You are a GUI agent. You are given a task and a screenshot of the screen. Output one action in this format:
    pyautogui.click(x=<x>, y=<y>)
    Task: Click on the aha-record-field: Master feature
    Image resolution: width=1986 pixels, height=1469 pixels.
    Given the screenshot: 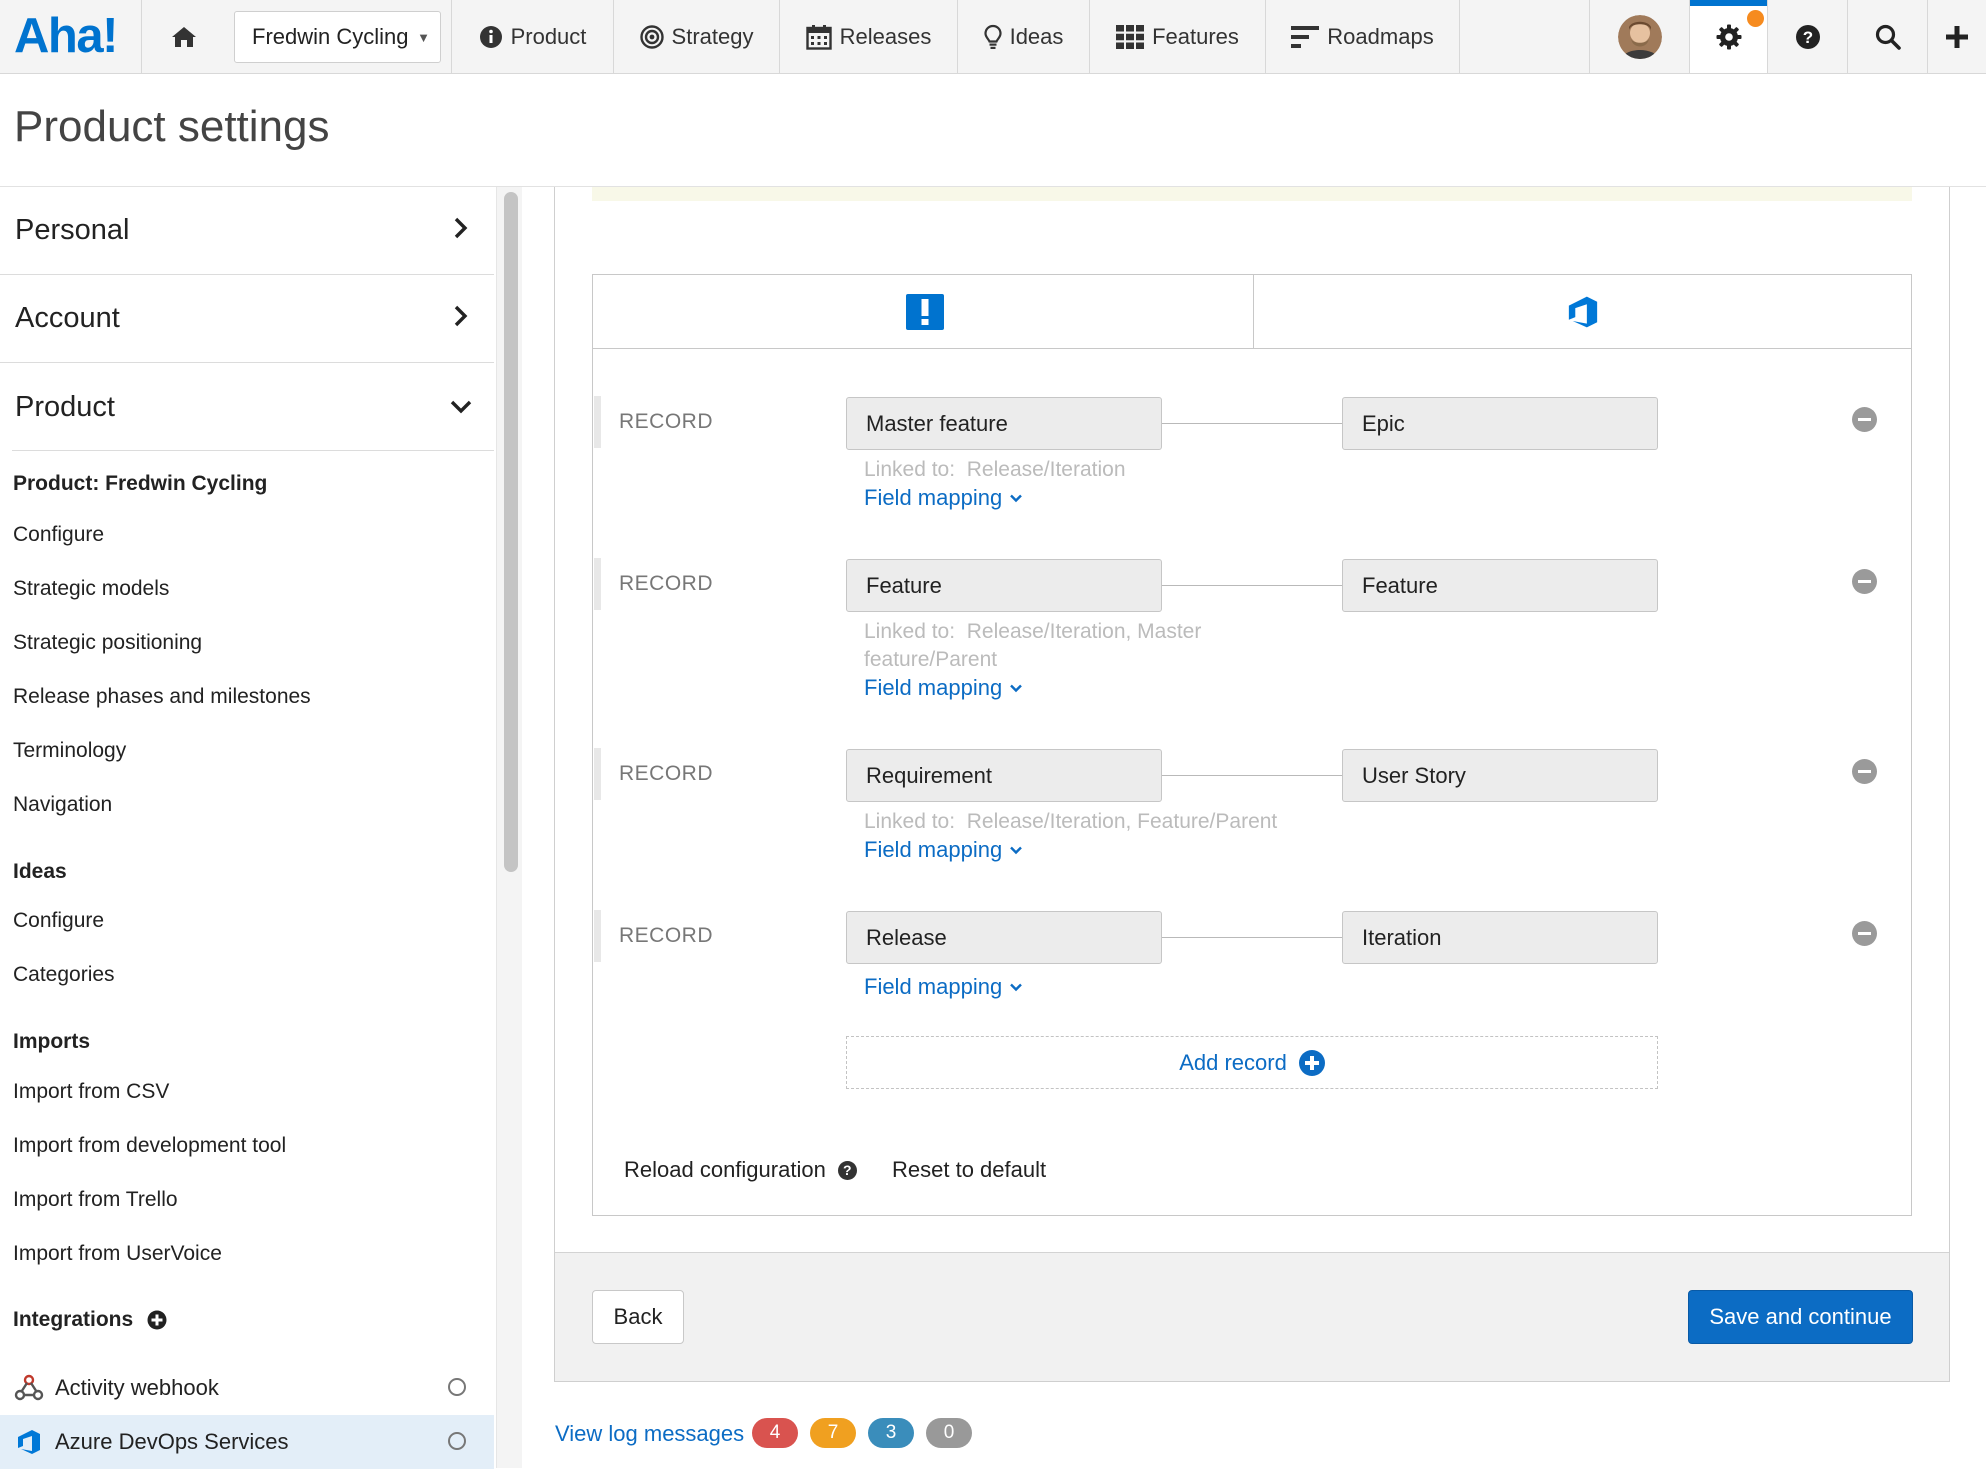 What is the action you would take?
    pyautogui.click(x=1004, y=423)
    